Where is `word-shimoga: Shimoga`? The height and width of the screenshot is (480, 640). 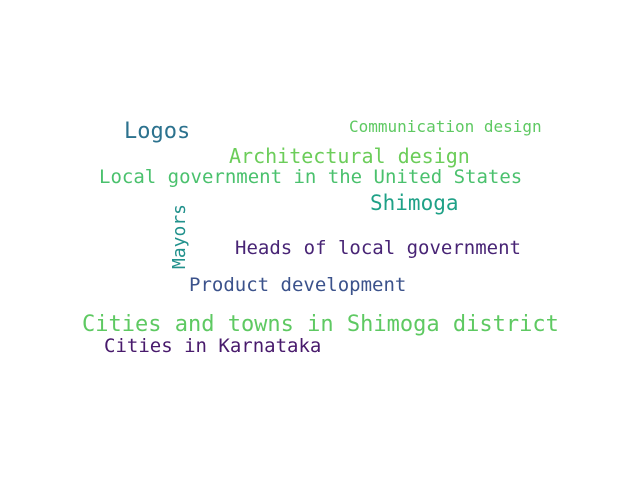
word-shimoga: Shimoga is located at coordinates (414, 203).